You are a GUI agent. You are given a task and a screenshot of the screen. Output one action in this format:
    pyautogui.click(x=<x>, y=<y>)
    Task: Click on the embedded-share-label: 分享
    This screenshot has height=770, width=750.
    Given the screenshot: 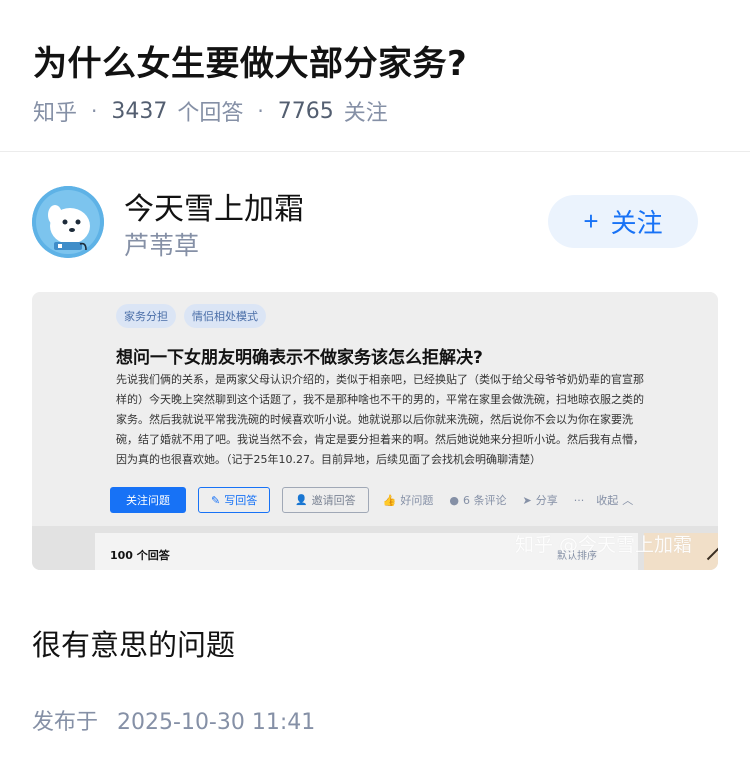 What is the action you would take?
    pyautogui.click(x=546, y=500)
    